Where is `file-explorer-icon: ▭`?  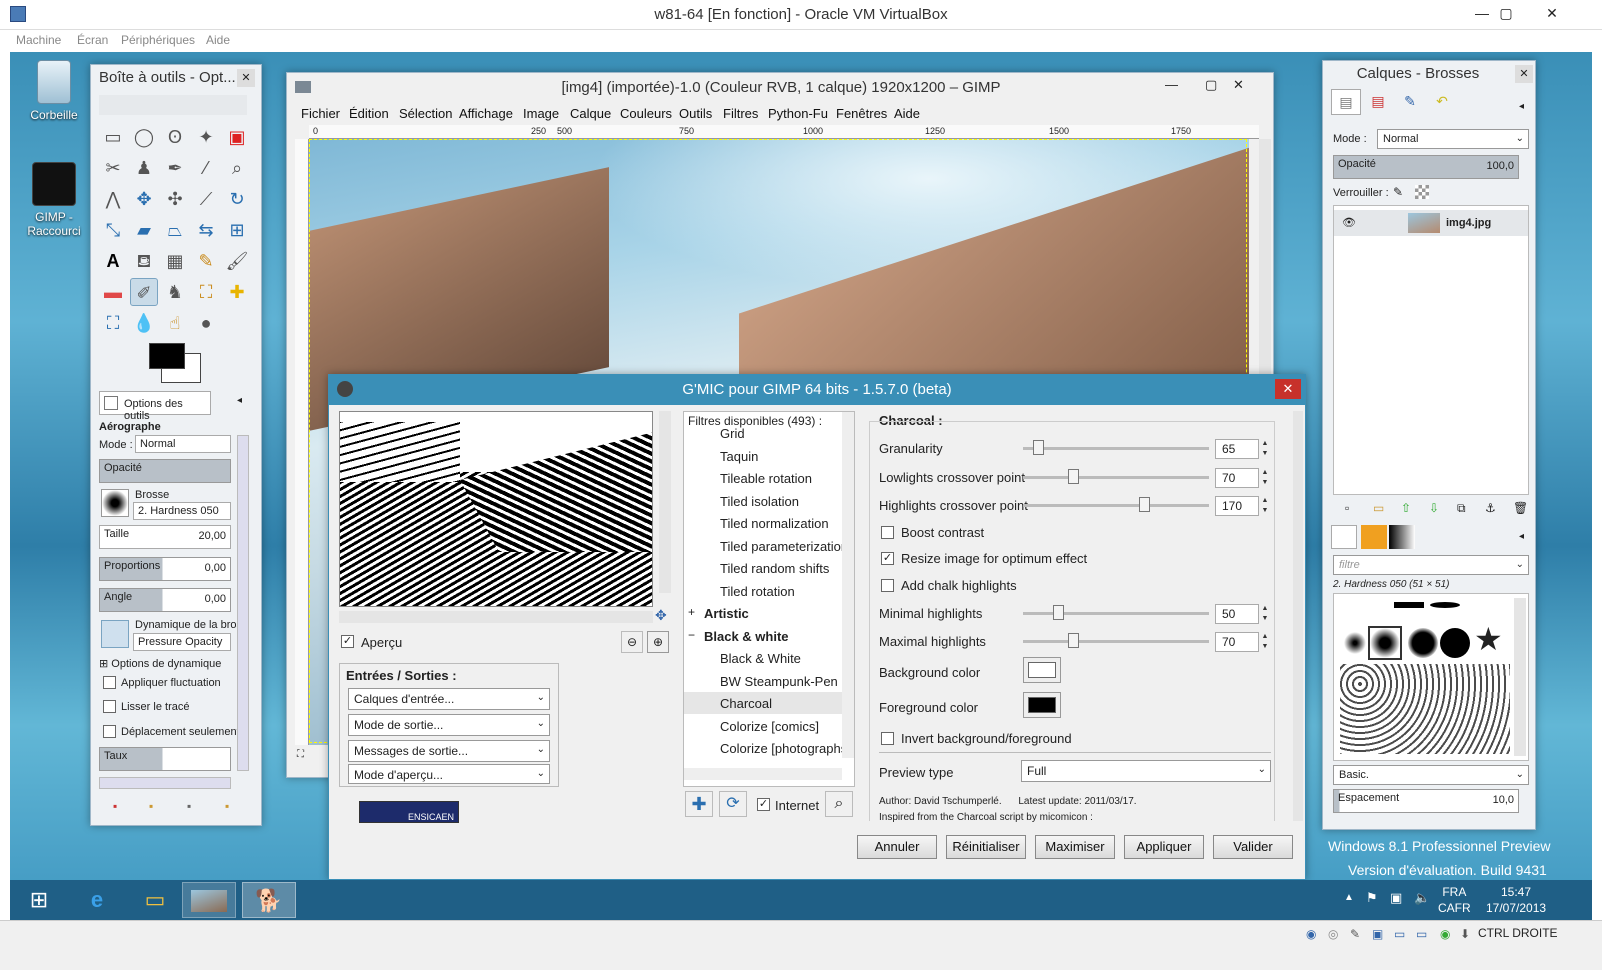
file-explorer-icon: ▭ is located at coordinates (155, 900).